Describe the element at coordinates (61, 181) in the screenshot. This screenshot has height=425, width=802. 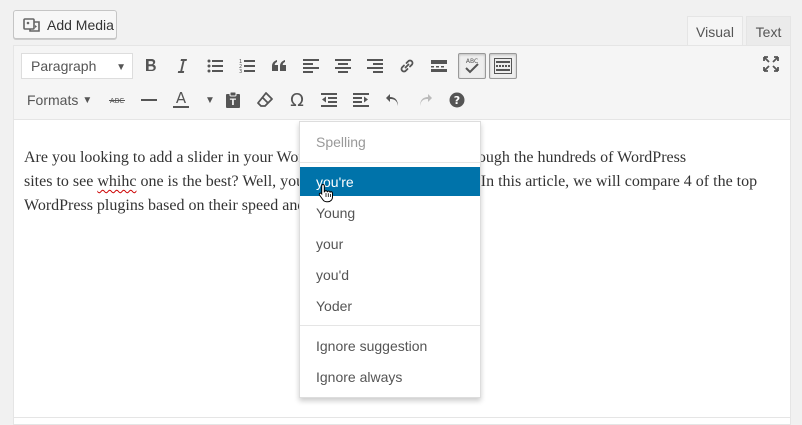
I see `content-text: sites to see` at that location.